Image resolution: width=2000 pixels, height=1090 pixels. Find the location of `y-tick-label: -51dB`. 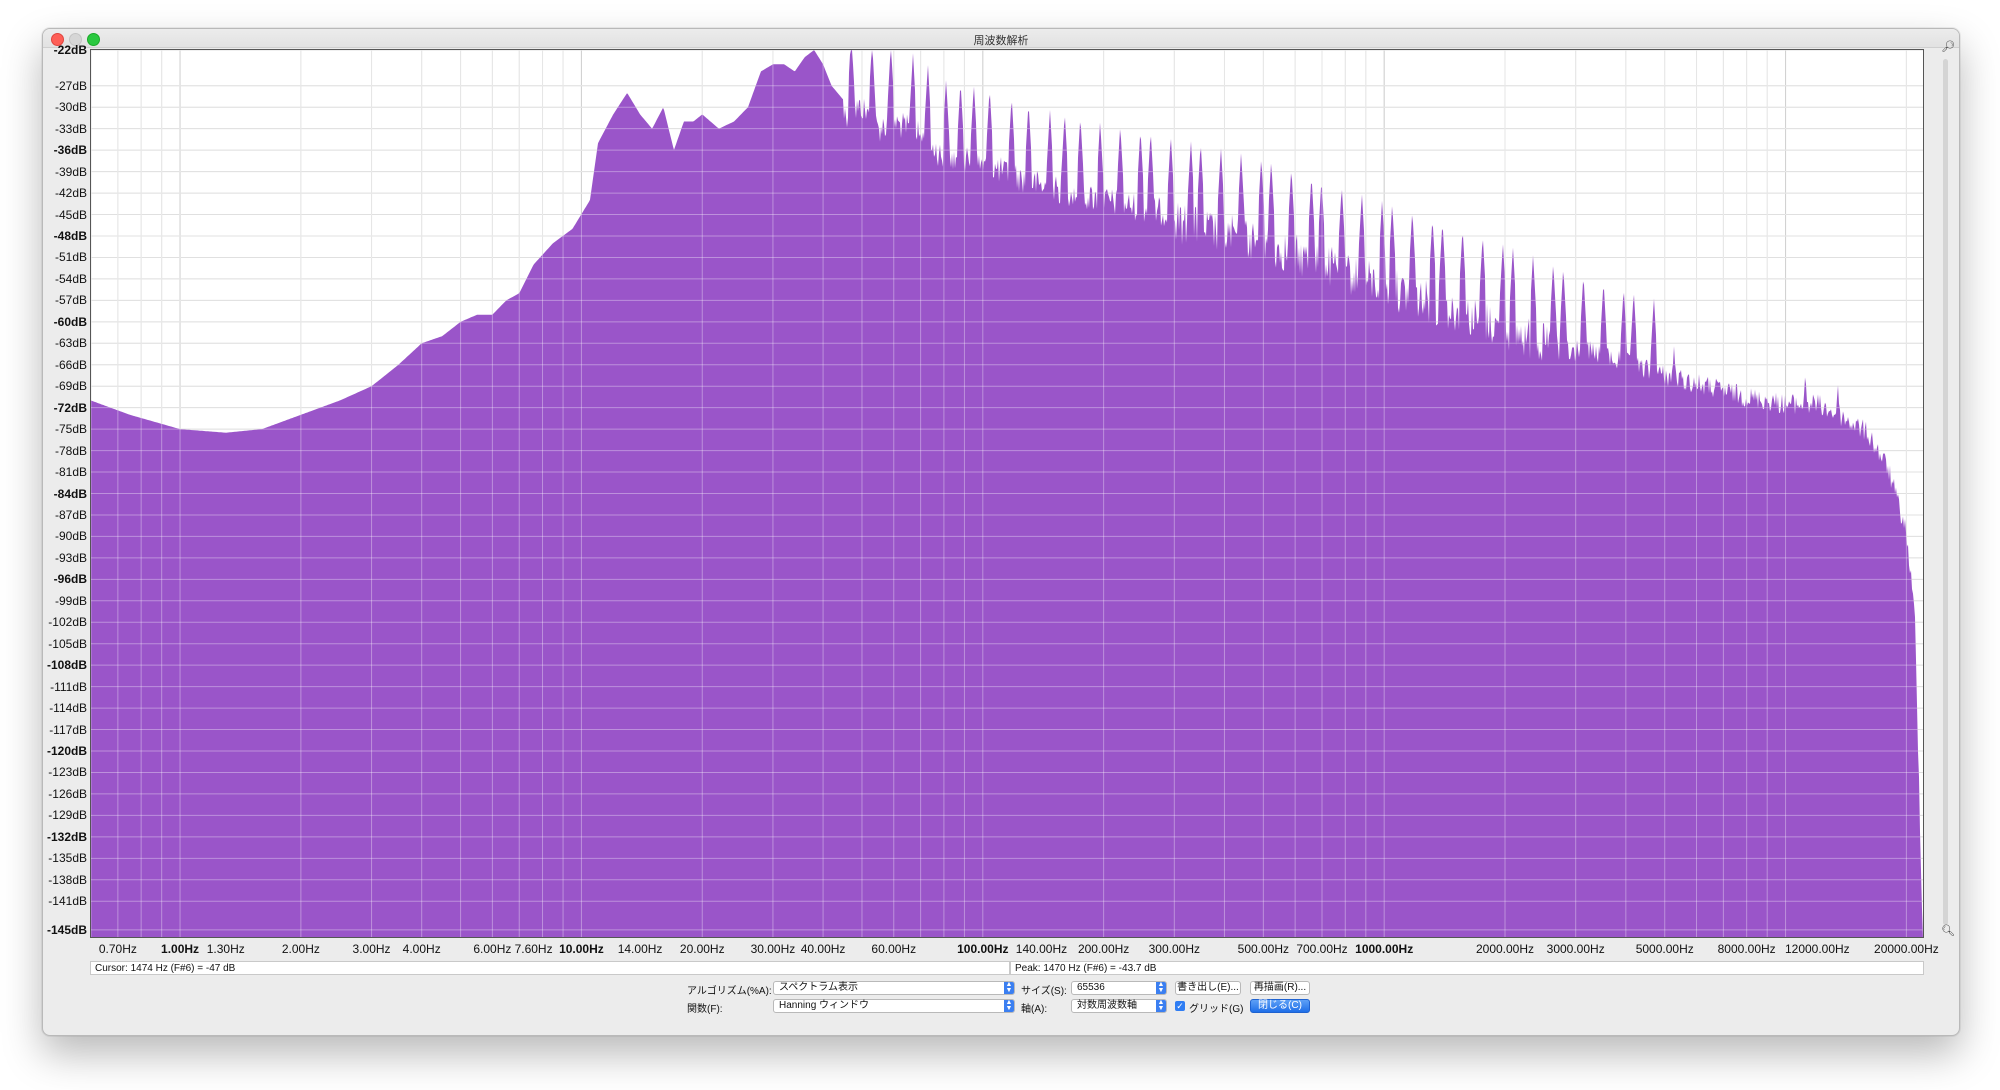

y-tick-label: -51dB is located at coordinates (70, 257).